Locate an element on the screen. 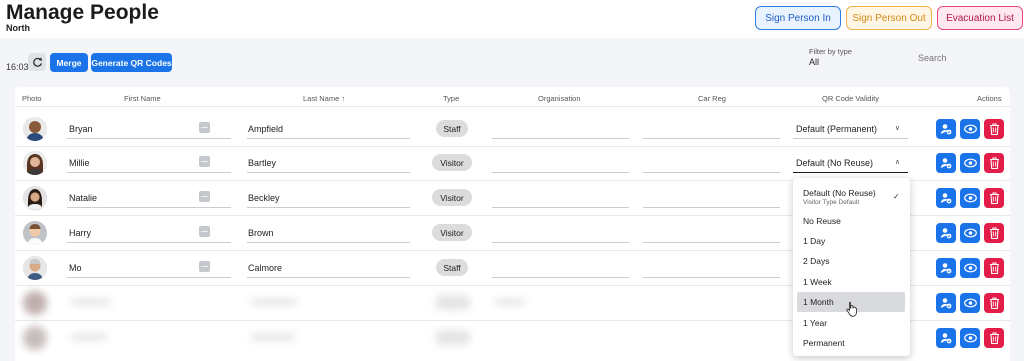 Image resolution: width=1024 pixels, height=361 pixels. last-name-field: Brown is located at coordinates (328, 232).